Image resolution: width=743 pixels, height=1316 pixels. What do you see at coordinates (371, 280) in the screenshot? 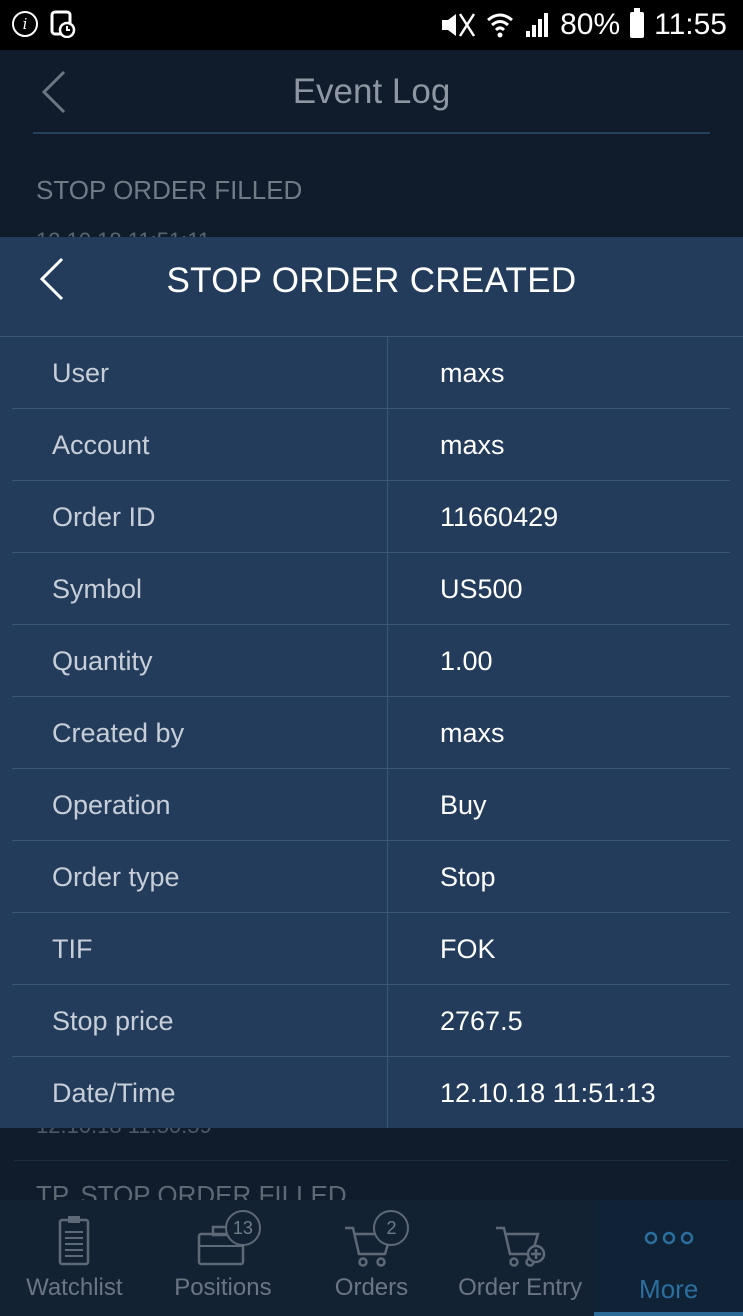
I see `modal-title: STOP ORDER CREATED` at bounding box center [371, 280].